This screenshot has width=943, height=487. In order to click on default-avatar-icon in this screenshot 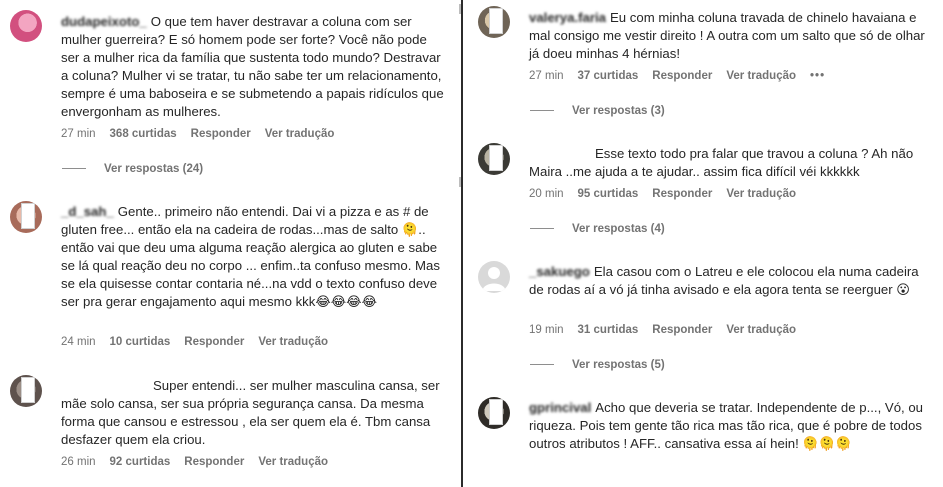, I will do `click(494, 279)`.